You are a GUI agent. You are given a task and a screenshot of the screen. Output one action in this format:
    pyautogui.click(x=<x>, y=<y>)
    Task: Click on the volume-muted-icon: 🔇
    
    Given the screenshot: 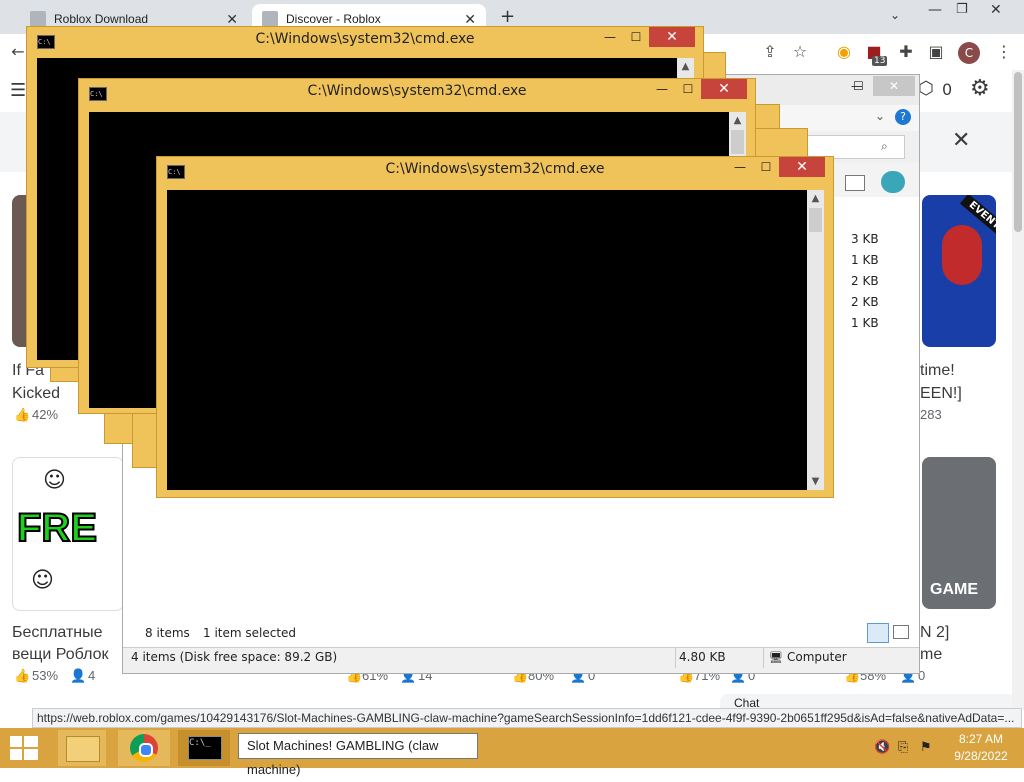 What is the action you would take?
    pyautogui.click(x=882, y=747)
    